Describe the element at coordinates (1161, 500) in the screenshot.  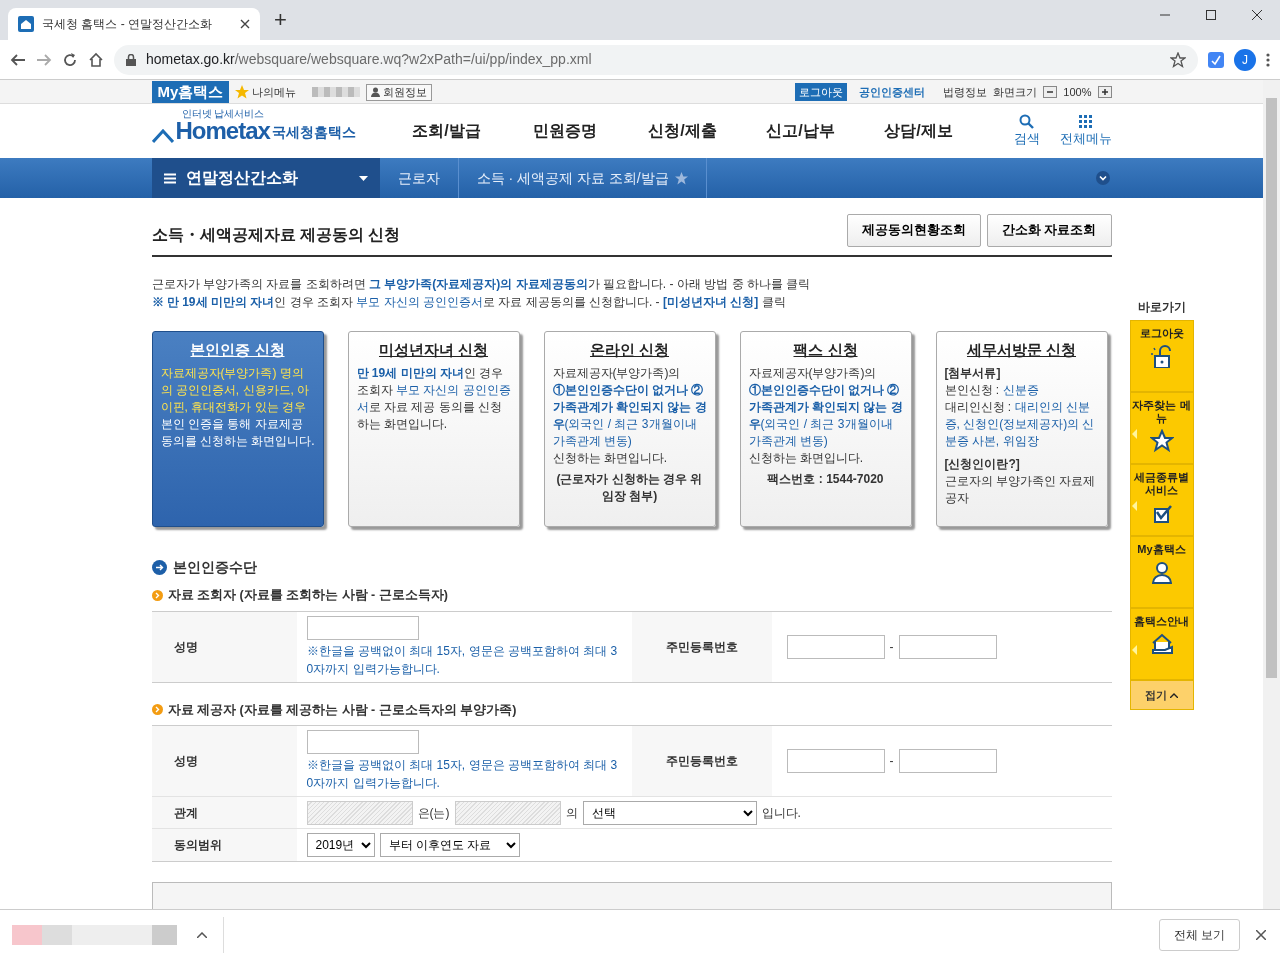
I see `quick-link: 세금종류별 서비스` at that location.